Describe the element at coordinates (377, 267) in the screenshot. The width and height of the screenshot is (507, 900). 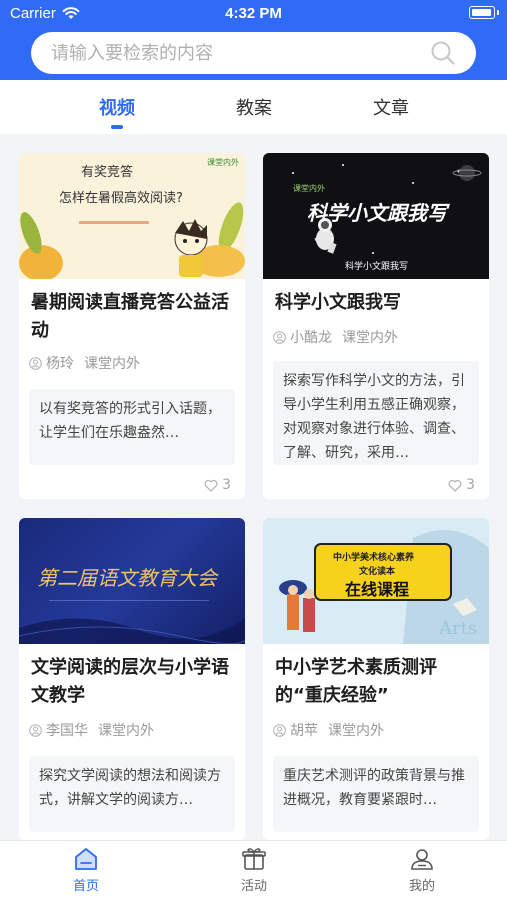
I see `thumb-text-secondary: 科学小文跟我写` at that location.